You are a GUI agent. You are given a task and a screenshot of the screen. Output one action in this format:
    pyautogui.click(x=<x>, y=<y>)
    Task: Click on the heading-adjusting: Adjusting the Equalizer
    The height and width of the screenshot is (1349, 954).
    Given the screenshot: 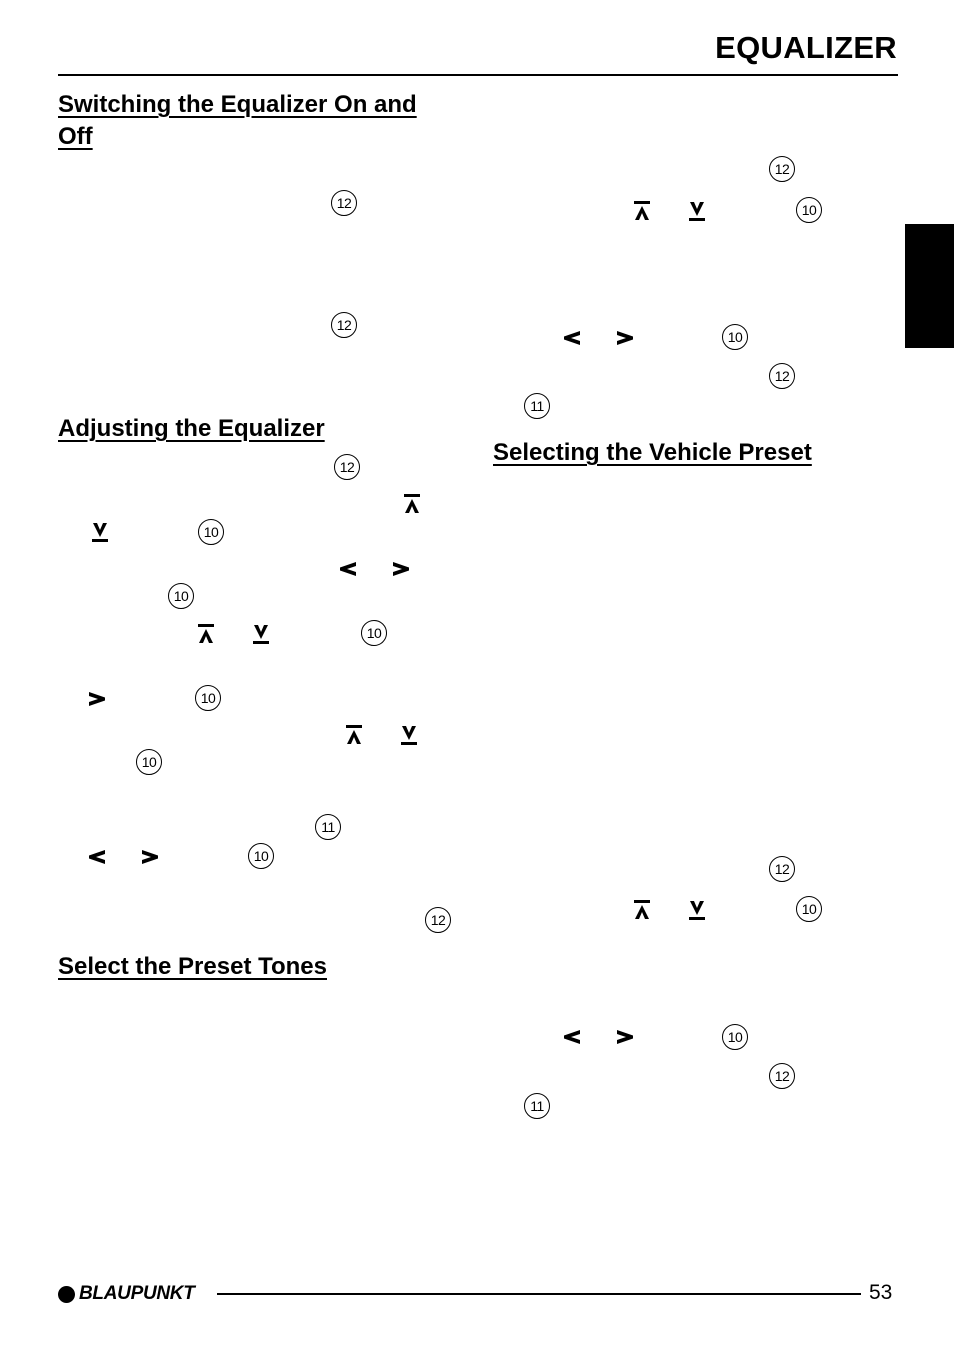 What is the action you would take?
    pyautogui.click(x=191, y=428)
    